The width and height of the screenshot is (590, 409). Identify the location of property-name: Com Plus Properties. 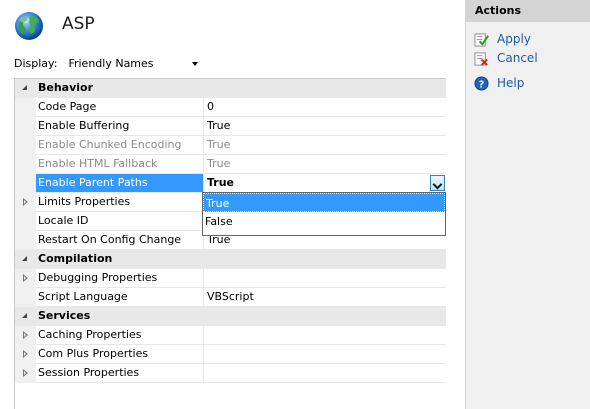
(120, 354).